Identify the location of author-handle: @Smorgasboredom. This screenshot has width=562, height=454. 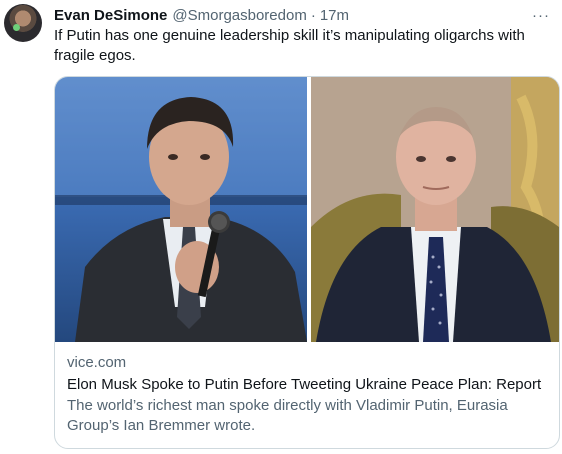
(239, 15).